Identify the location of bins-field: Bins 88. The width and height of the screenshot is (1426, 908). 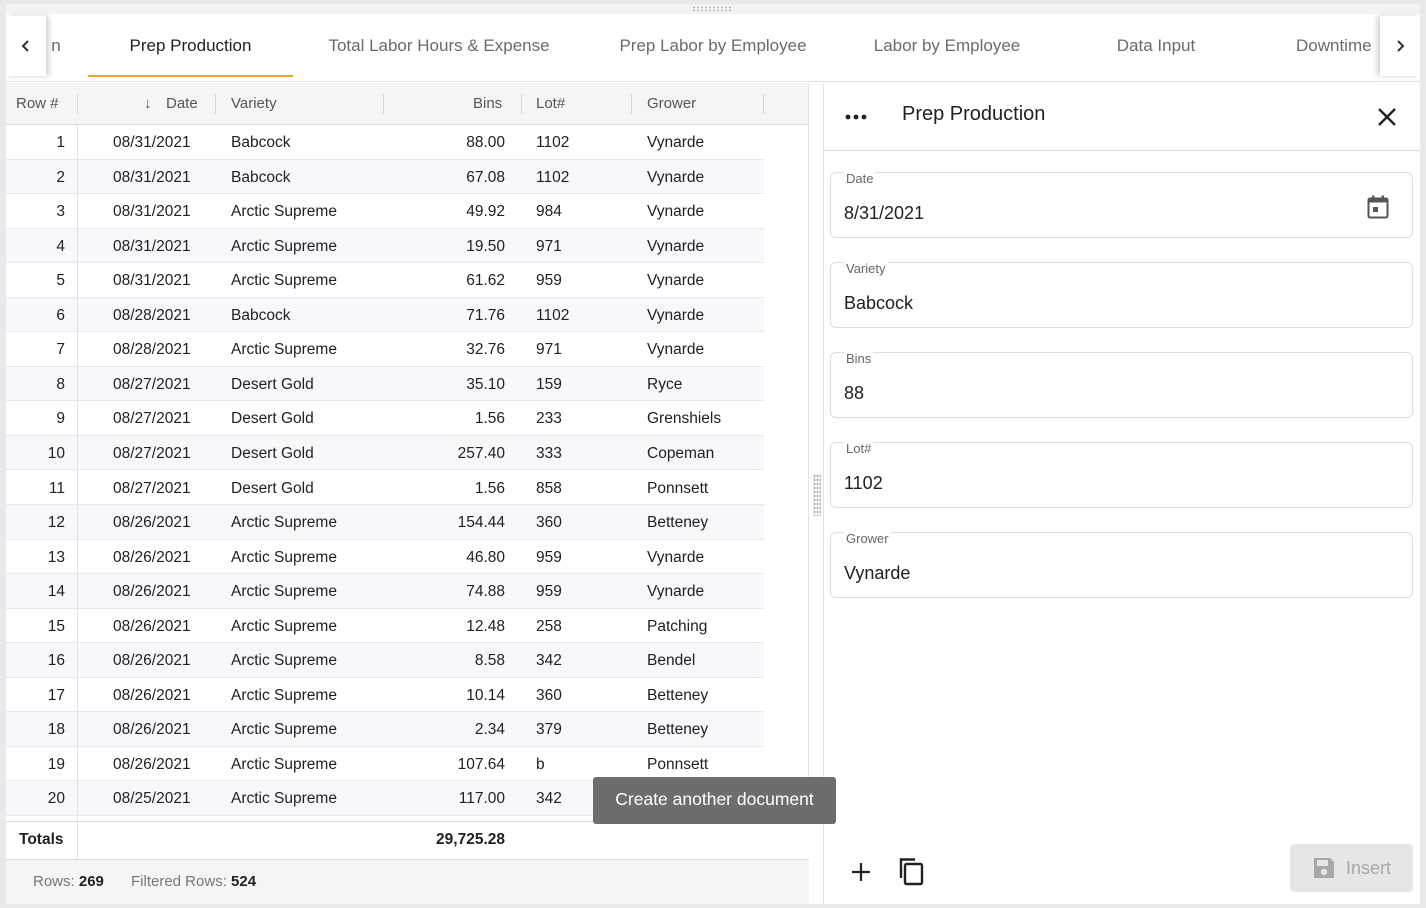
(1121, 384).